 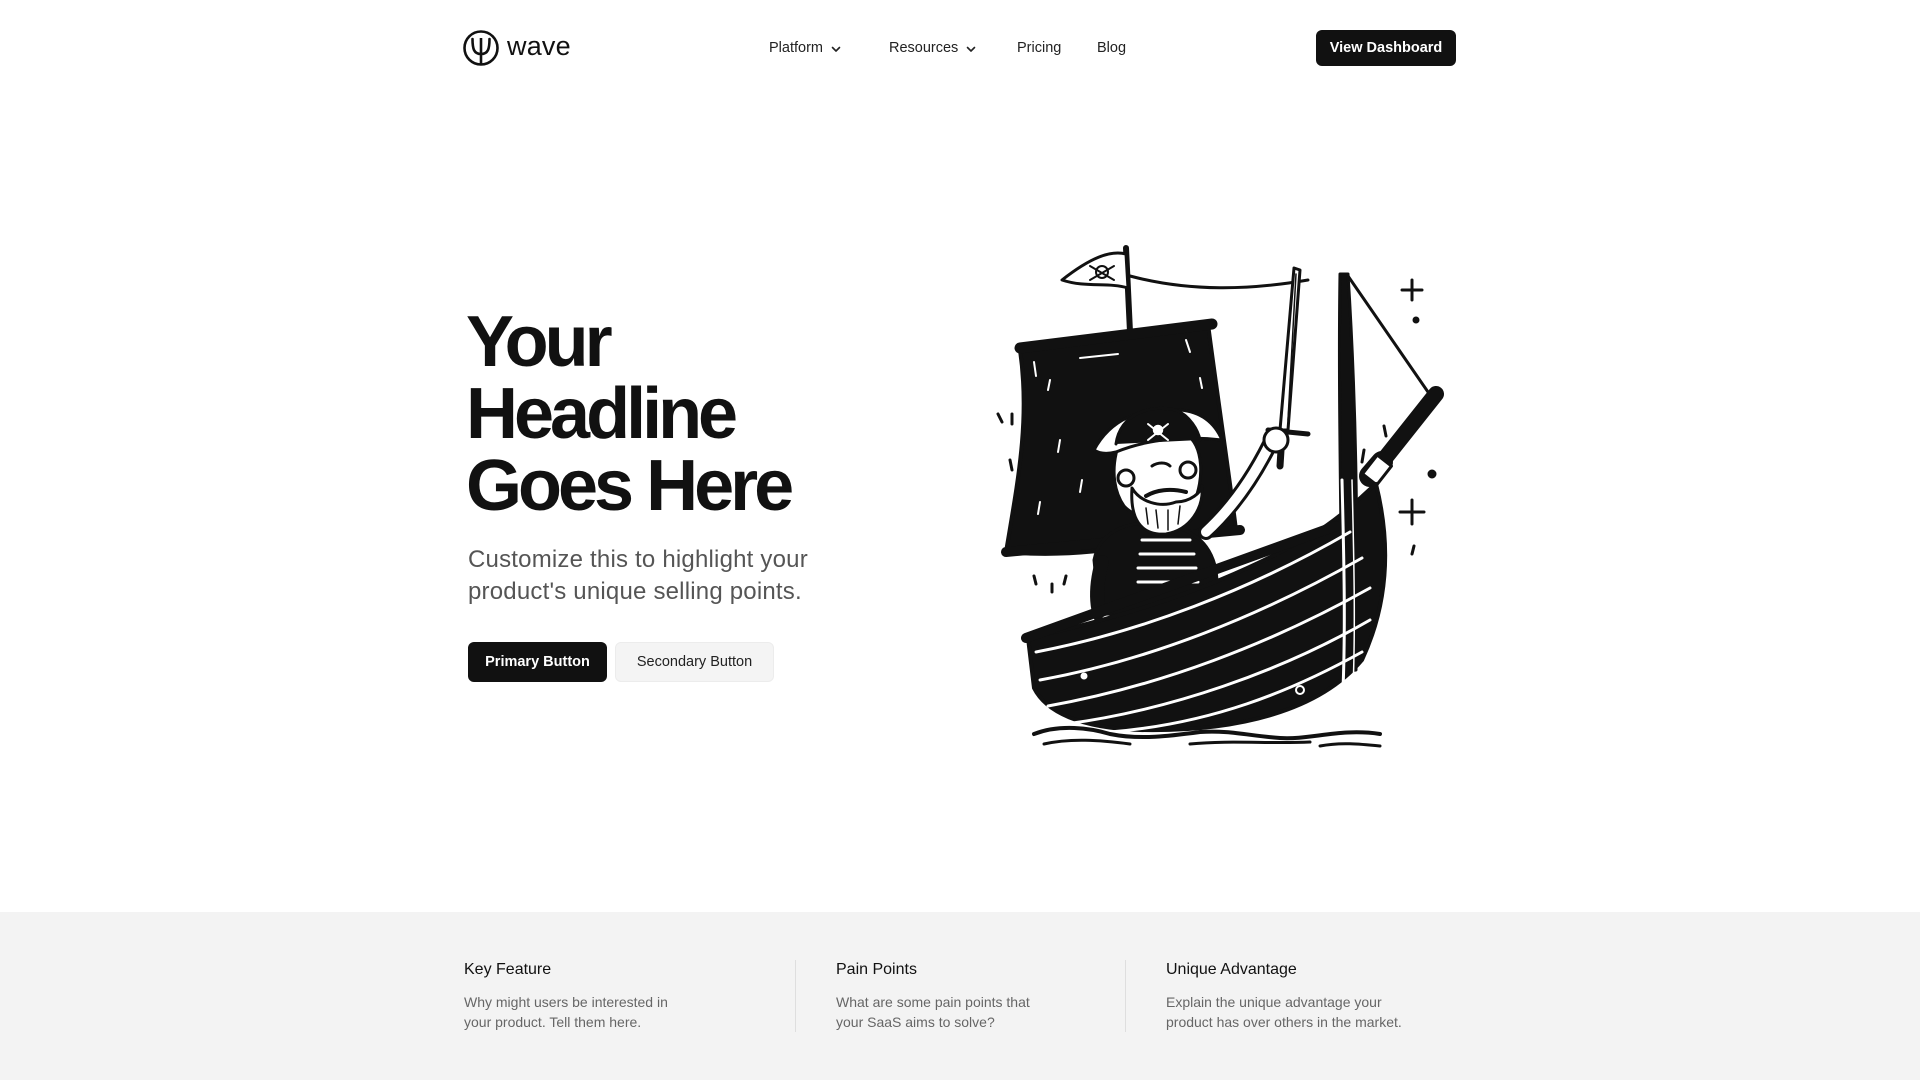 I want to click on main-nav: Platform Resources Pricing Blog, so click(x=953, y=48).